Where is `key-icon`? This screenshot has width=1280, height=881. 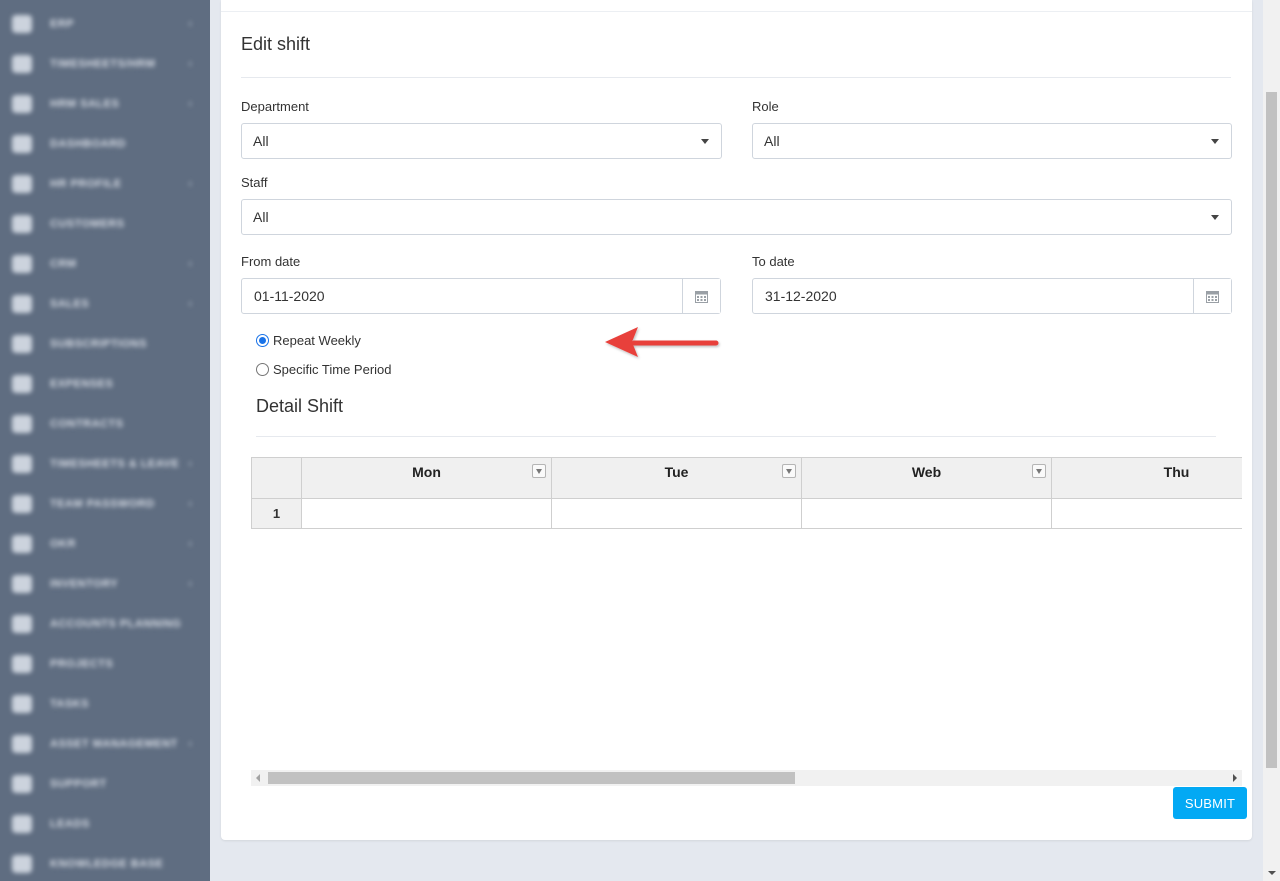
key-icon is located at coordinates (22, 504).